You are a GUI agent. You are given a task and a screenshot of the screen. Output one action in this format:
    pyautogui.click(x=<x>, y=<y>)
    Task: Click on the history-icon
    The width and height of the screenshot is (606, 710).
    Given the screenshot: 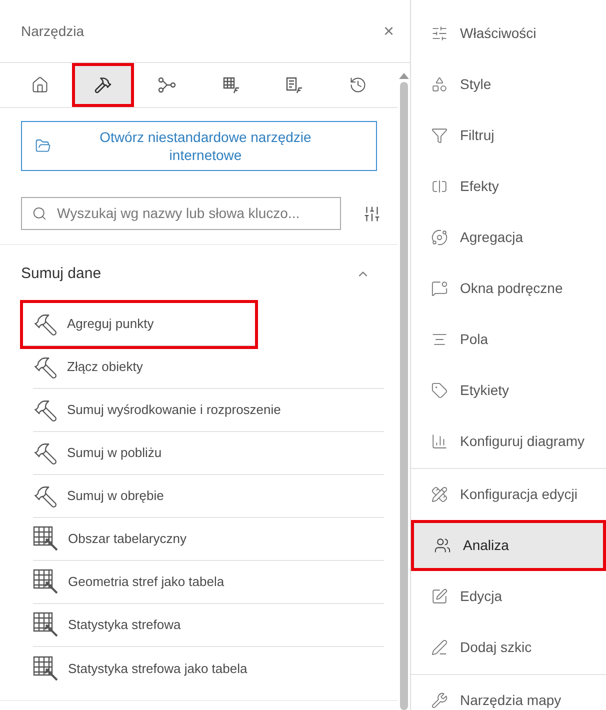 What is the action you would take?
    pyautogui.click(x=358, y=85)
    